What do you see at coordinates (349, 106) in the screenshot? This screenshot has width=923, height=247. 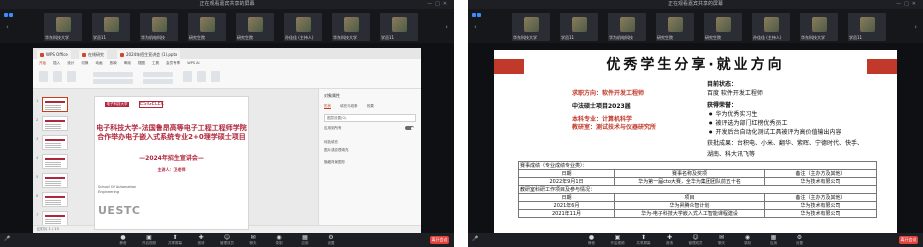 I see `panel-tab: 填充与线条` at bounding box center [349, 106].